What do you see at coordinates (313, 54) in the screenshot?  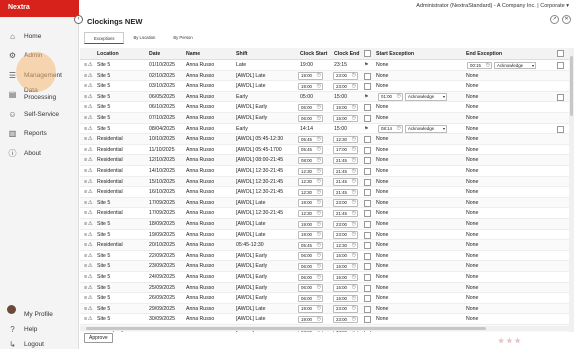 I see `col-clock-start: Clock Start` at bounding box center [313, 54].